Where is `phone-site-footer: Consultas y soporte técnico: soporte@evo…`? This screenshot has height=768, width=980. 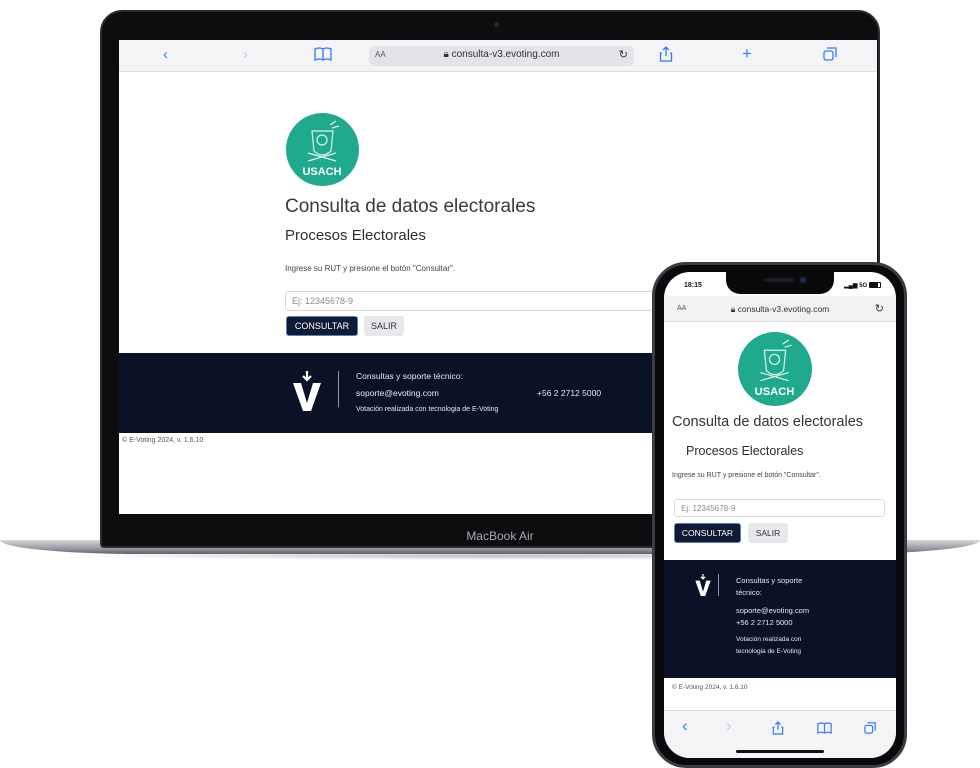
phone-site-footer: Consultas y soporte técnico: soporte@evo… is located at coordinates (780, 619).